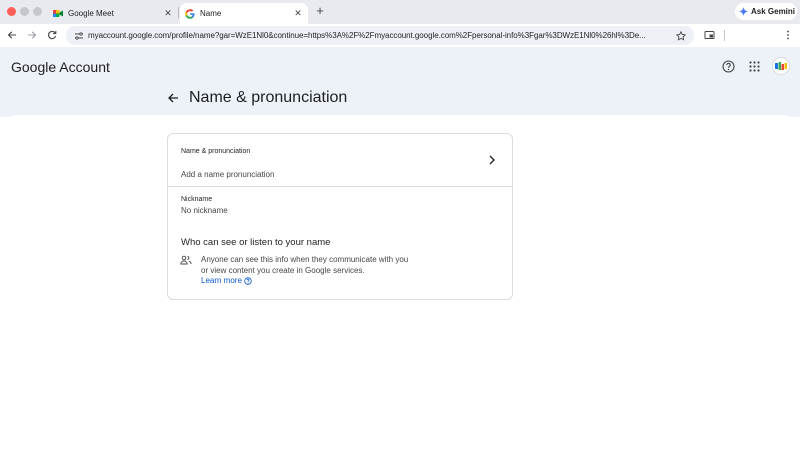 Image resolution: width=800 pixels, height=450 pixels. I want to click on browser-menu-button, so click(788, 35).